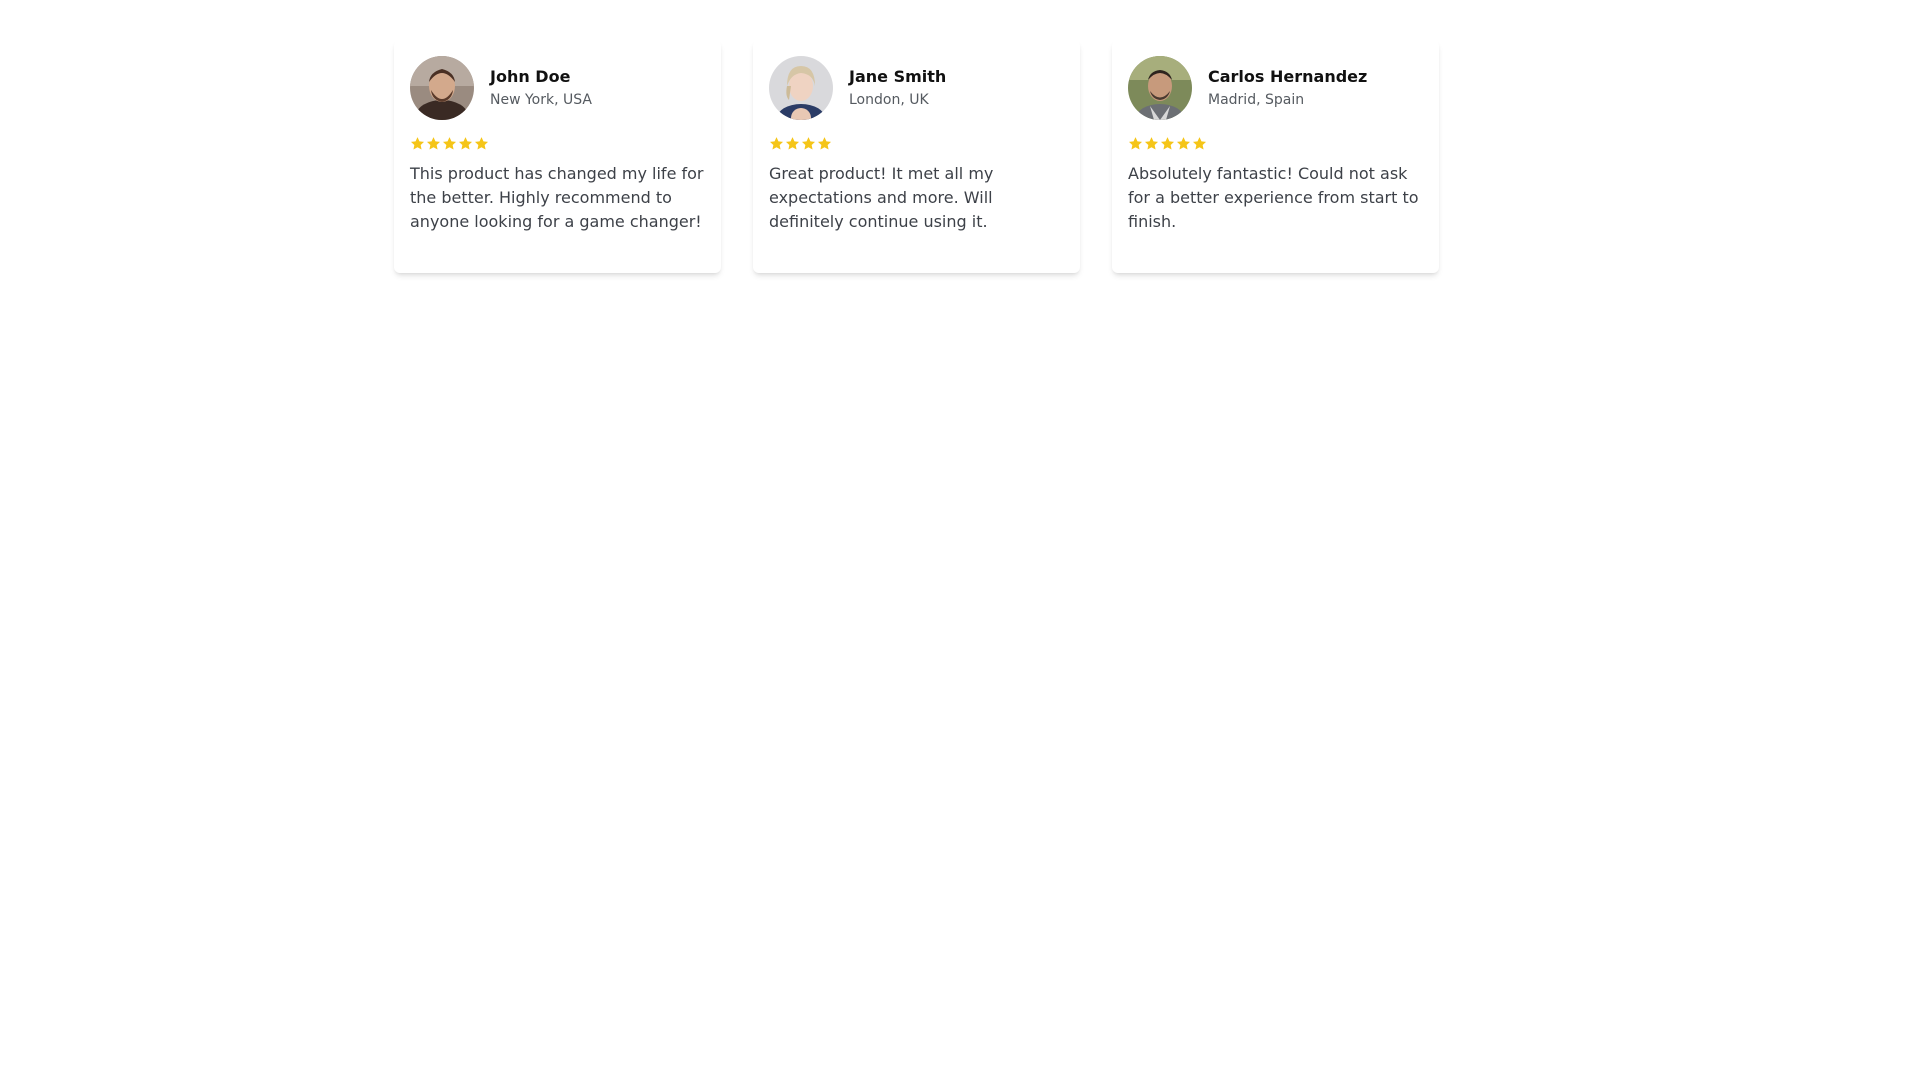 This screenshot has height=1080, width=1920. Describe the element at coordinates (1256, 99) in the screenshot. I see `reviewer-location: Madrid, Spain` at that location.